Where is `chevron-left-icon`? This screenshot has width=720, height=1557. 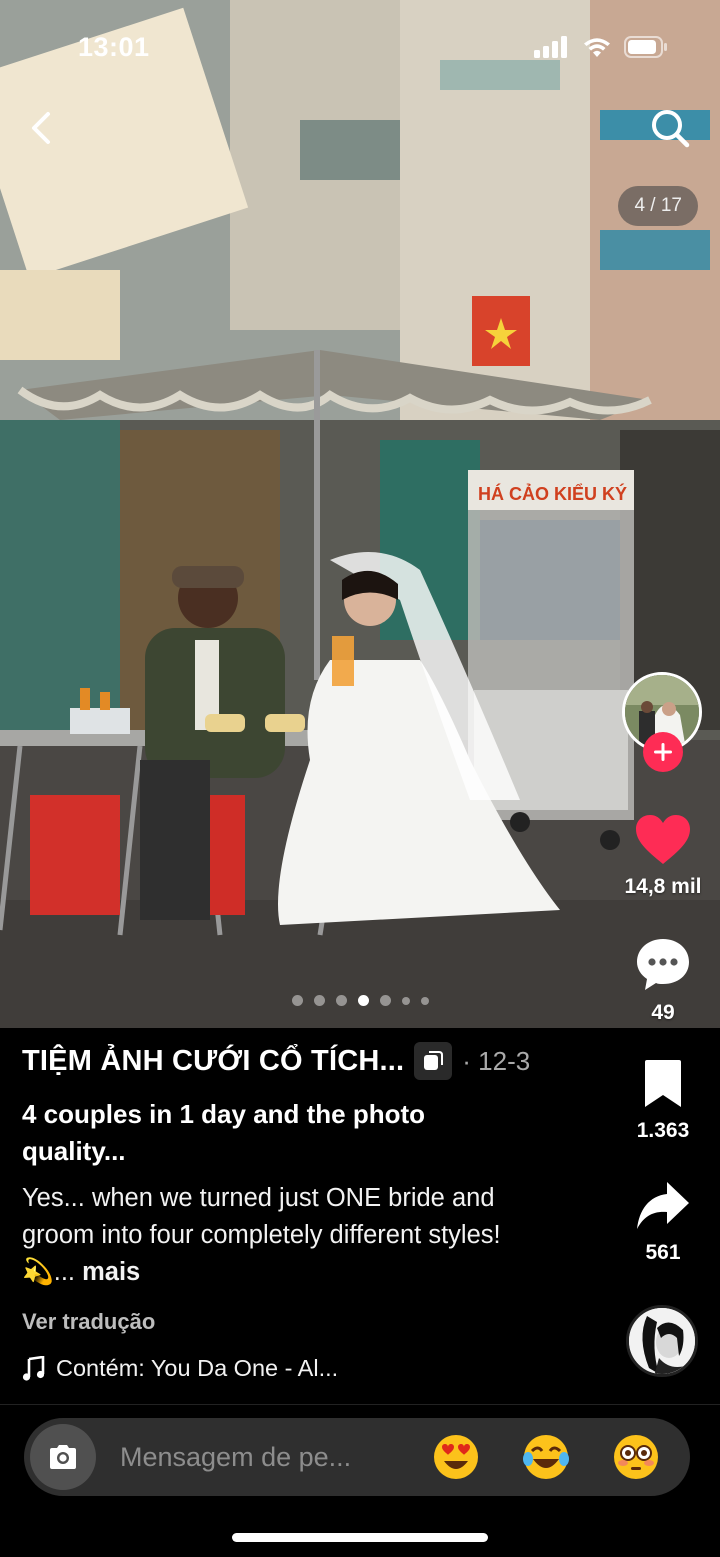
chevron-left-icon is located at coordinates (41, 128).